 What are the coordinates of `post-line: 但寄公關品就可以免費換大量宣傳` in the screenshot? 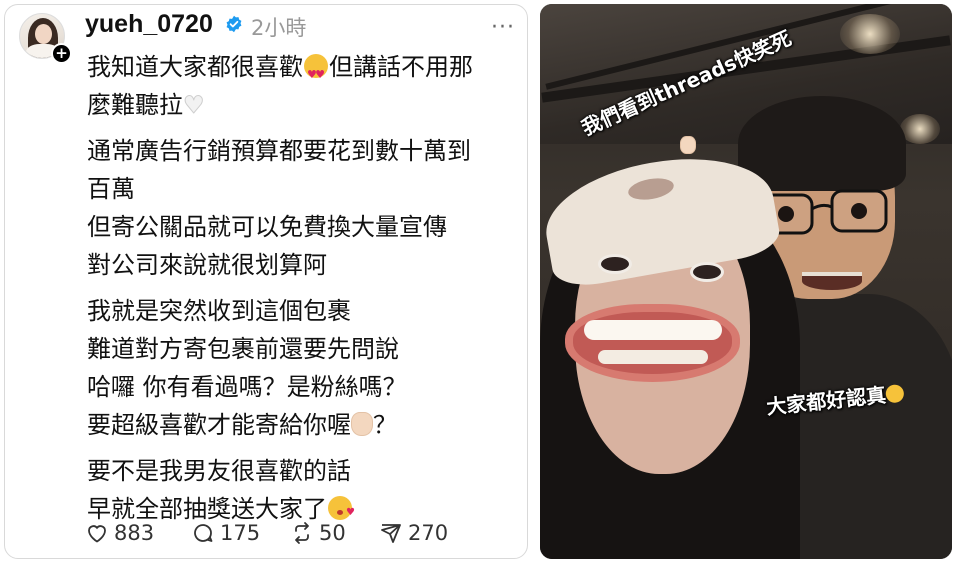 It's located at (267, 227).